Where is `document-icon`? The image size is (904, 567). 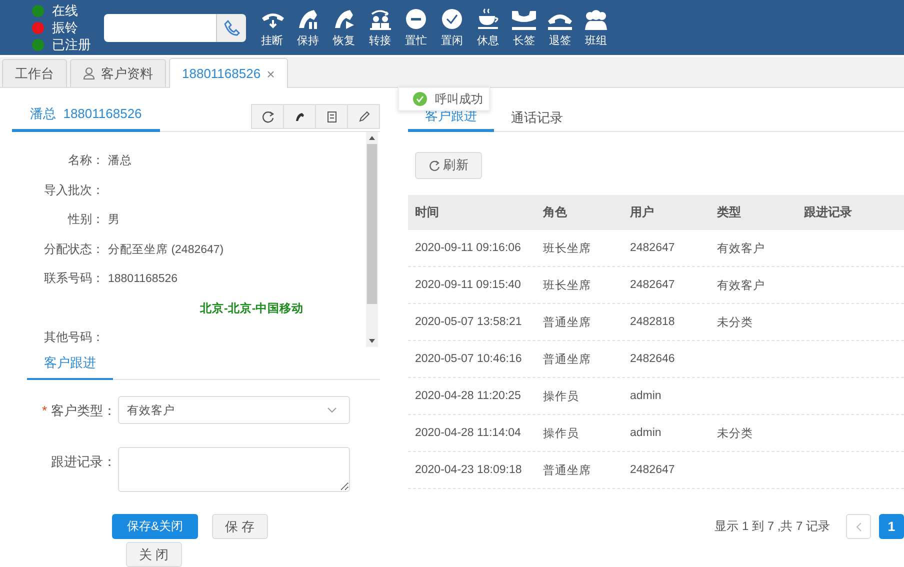
document-icon is located at coordinates (331, 117).